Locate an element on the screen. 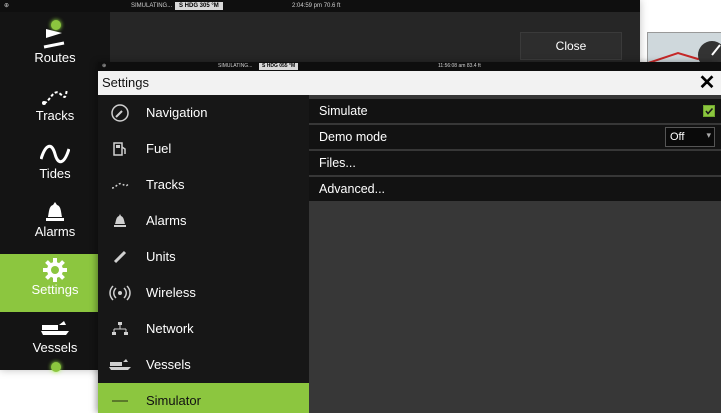 This screenshot has height=413, width=721. wireless-icon is located at coordinates (120, 293).